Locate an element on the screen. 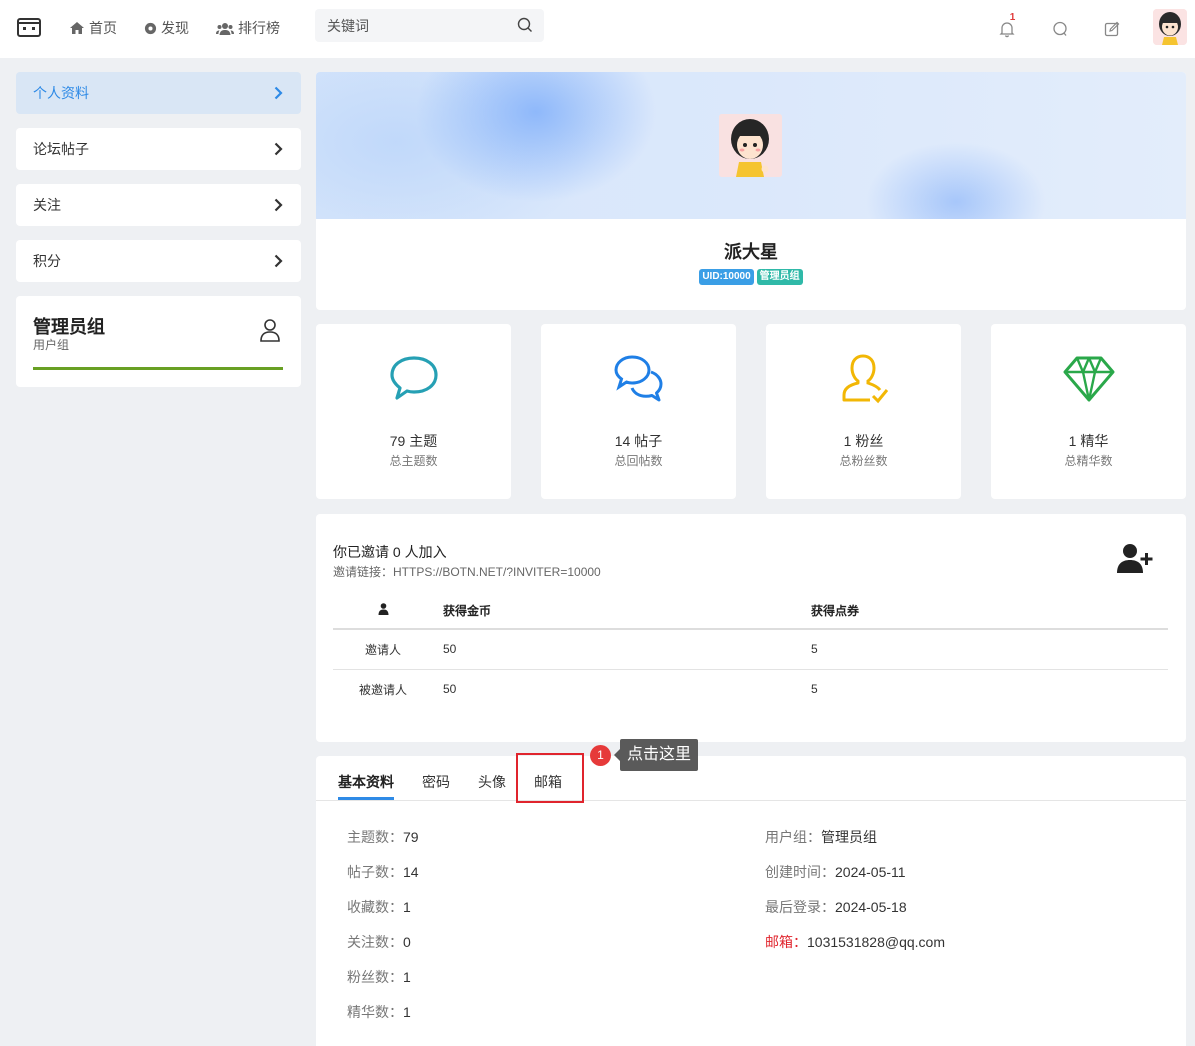 The image size is (1195, 1046). sidebar-item-follow: 关注 is located at coordinates (158, 205).